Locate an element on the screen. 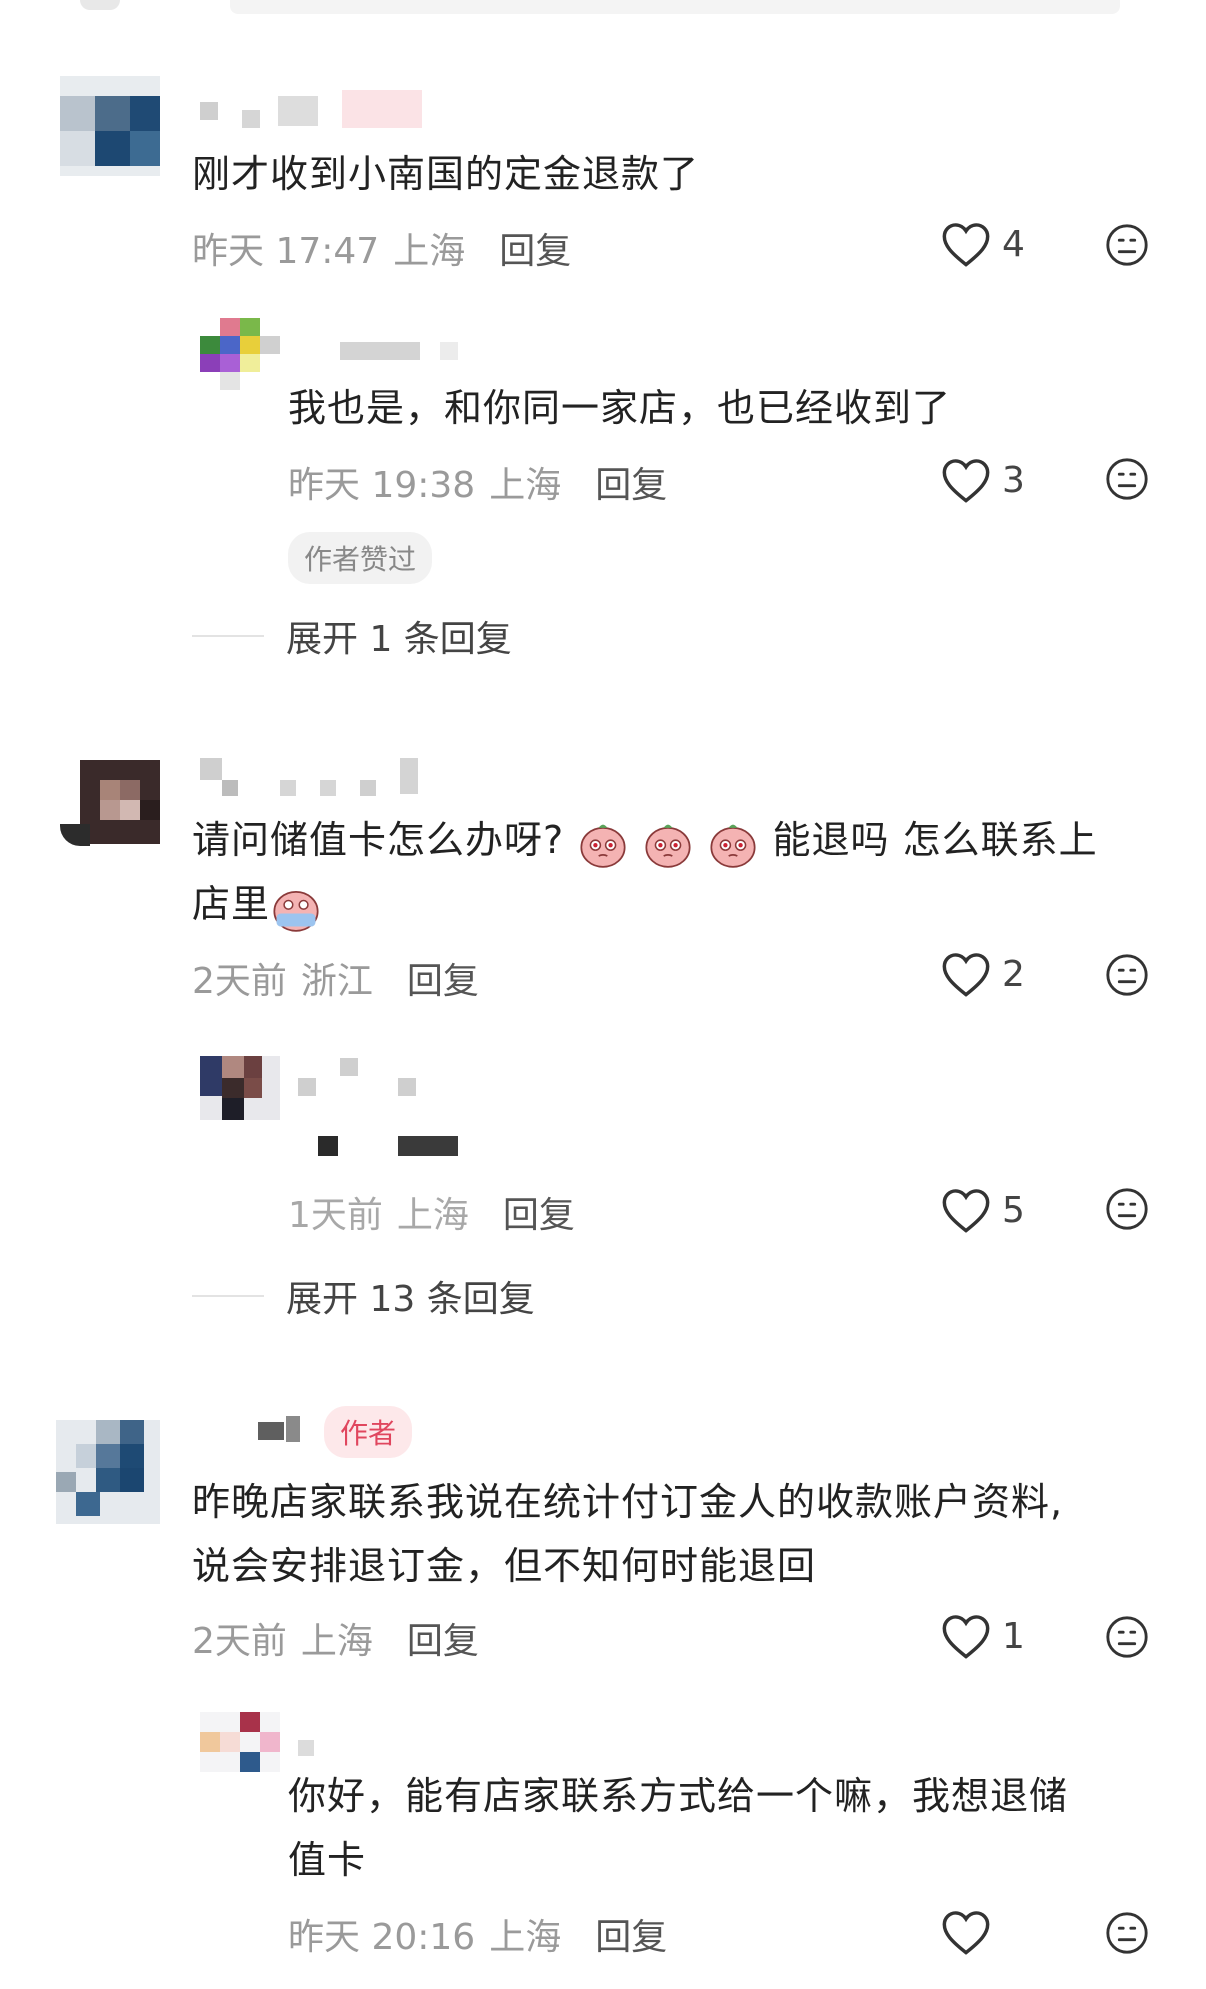 The width and height of the screenshot is (1206, 1989). comment-time: 昨天 19:38 is located at coordinates (382, 485).